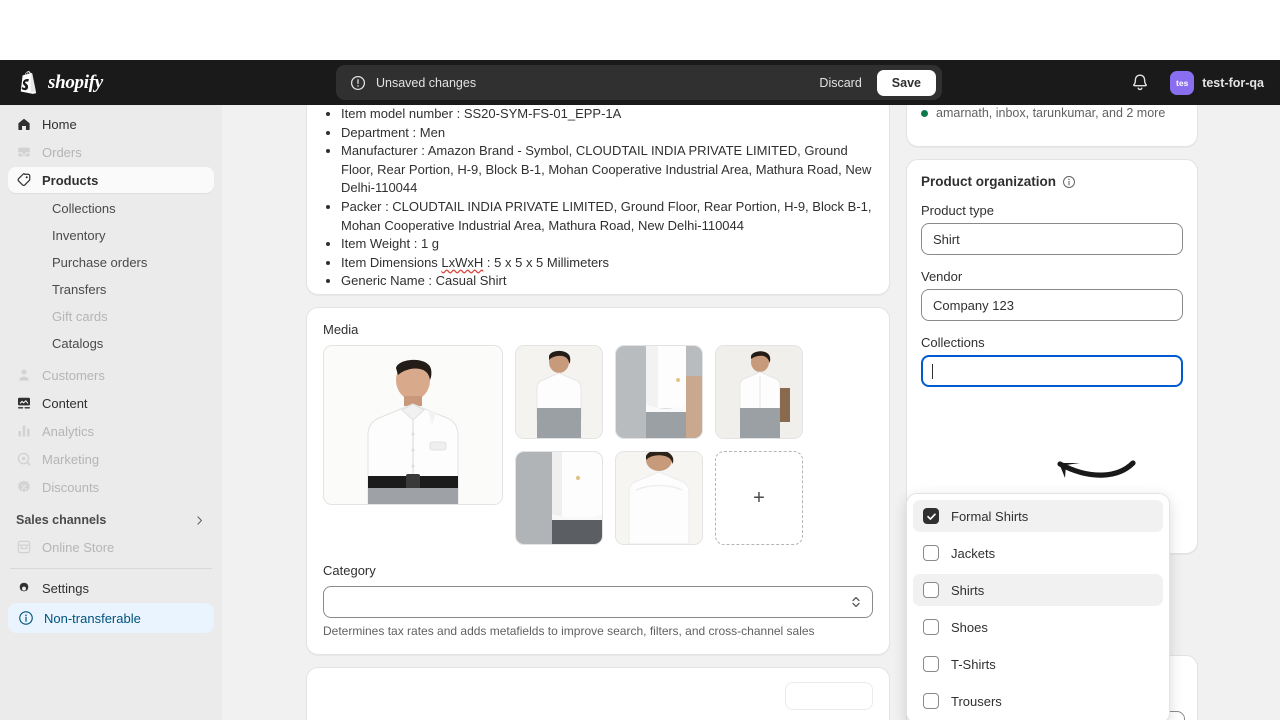  Describe the element at coordinates (426, 82) in the screenshot. I see `unsaved-changes-label: Unsaved changes` at that location.